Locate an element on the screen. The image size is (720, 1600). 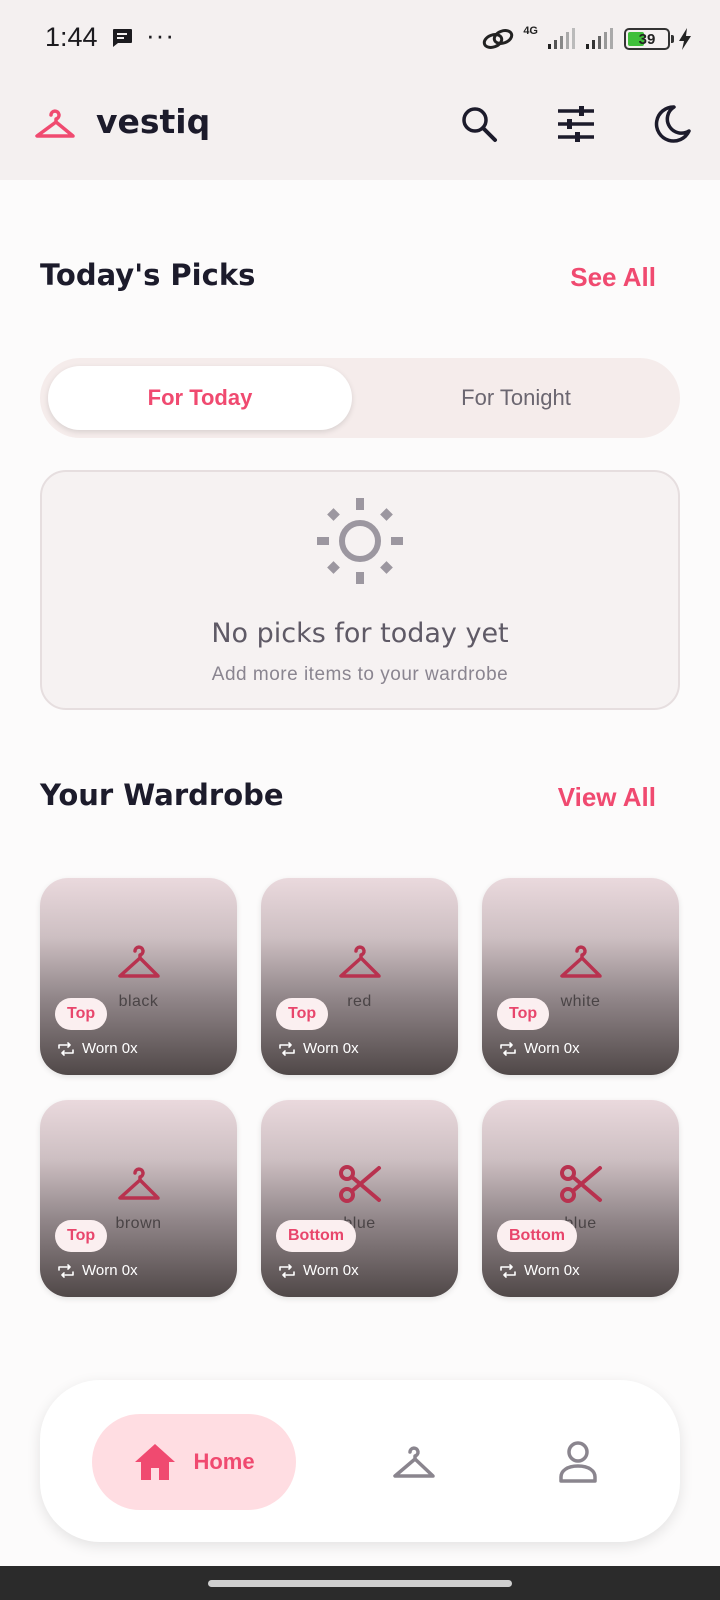
status-icons: 4G 39 is located at coordinates (586, 39).